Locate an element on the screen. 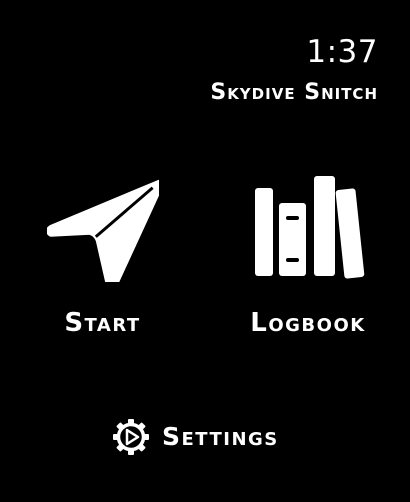  settings-button: Settings is located at coordinates (195, 437).